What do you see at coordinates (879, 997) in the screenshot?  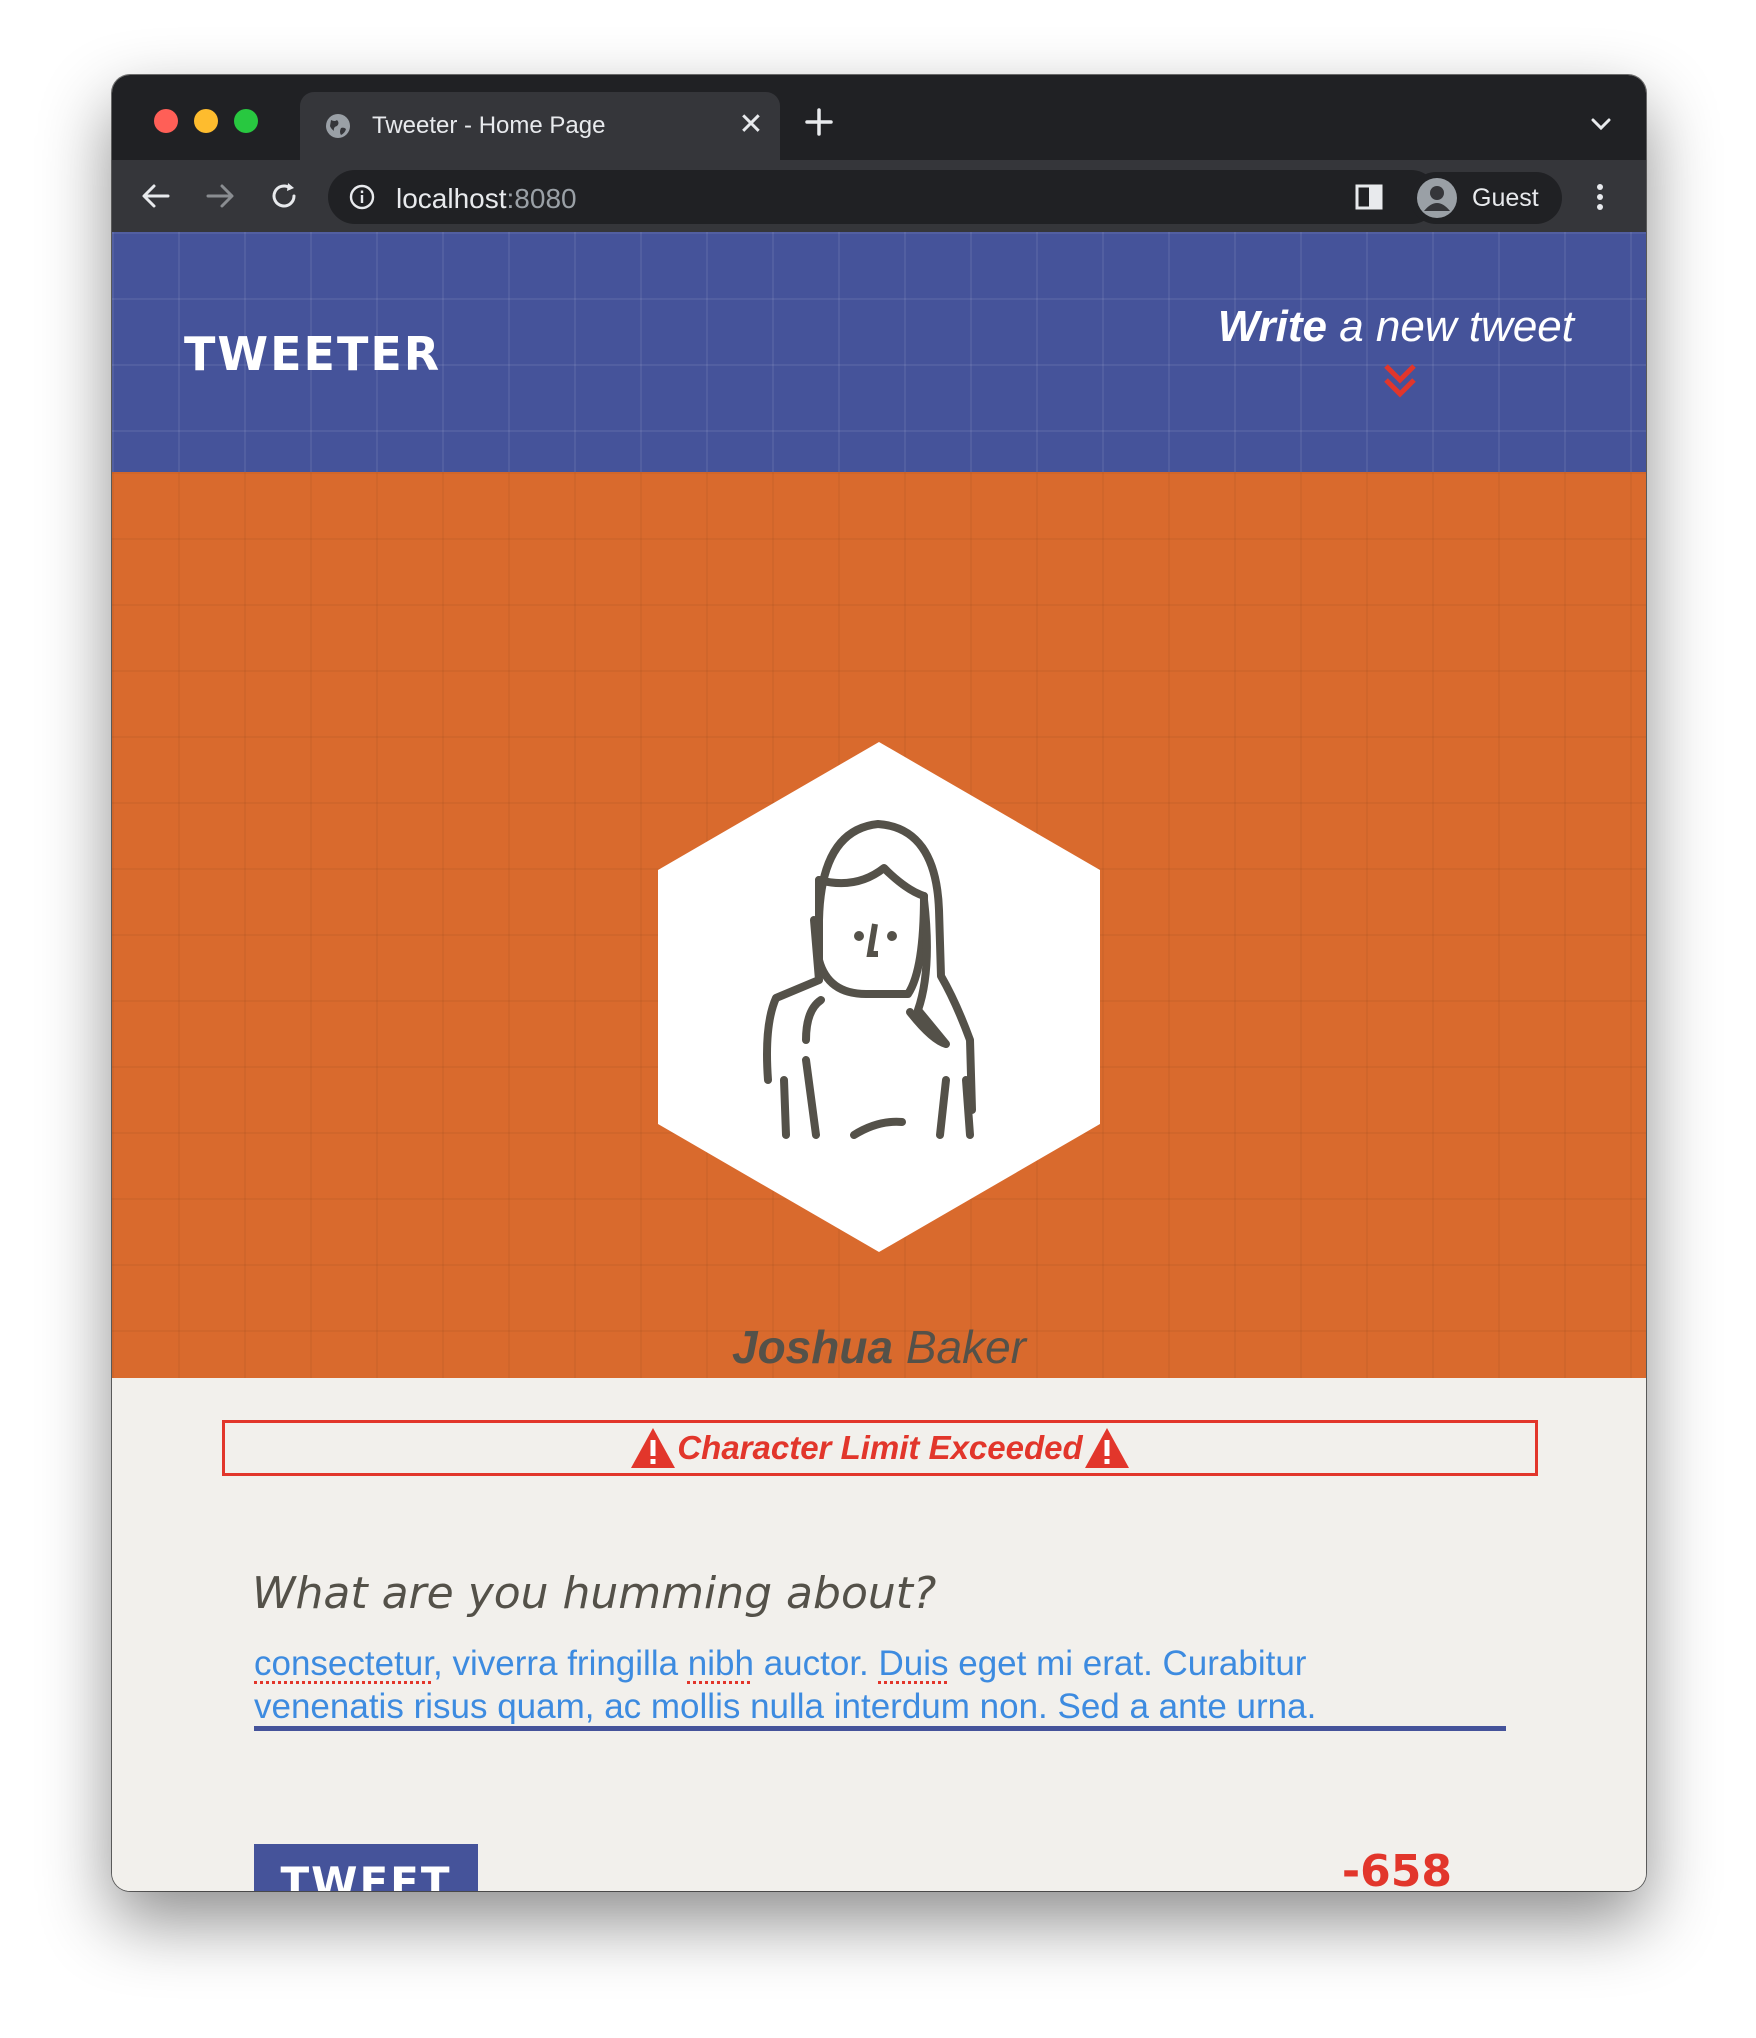 I see `woman-avatar-icon` at bounding box center [879, 997].